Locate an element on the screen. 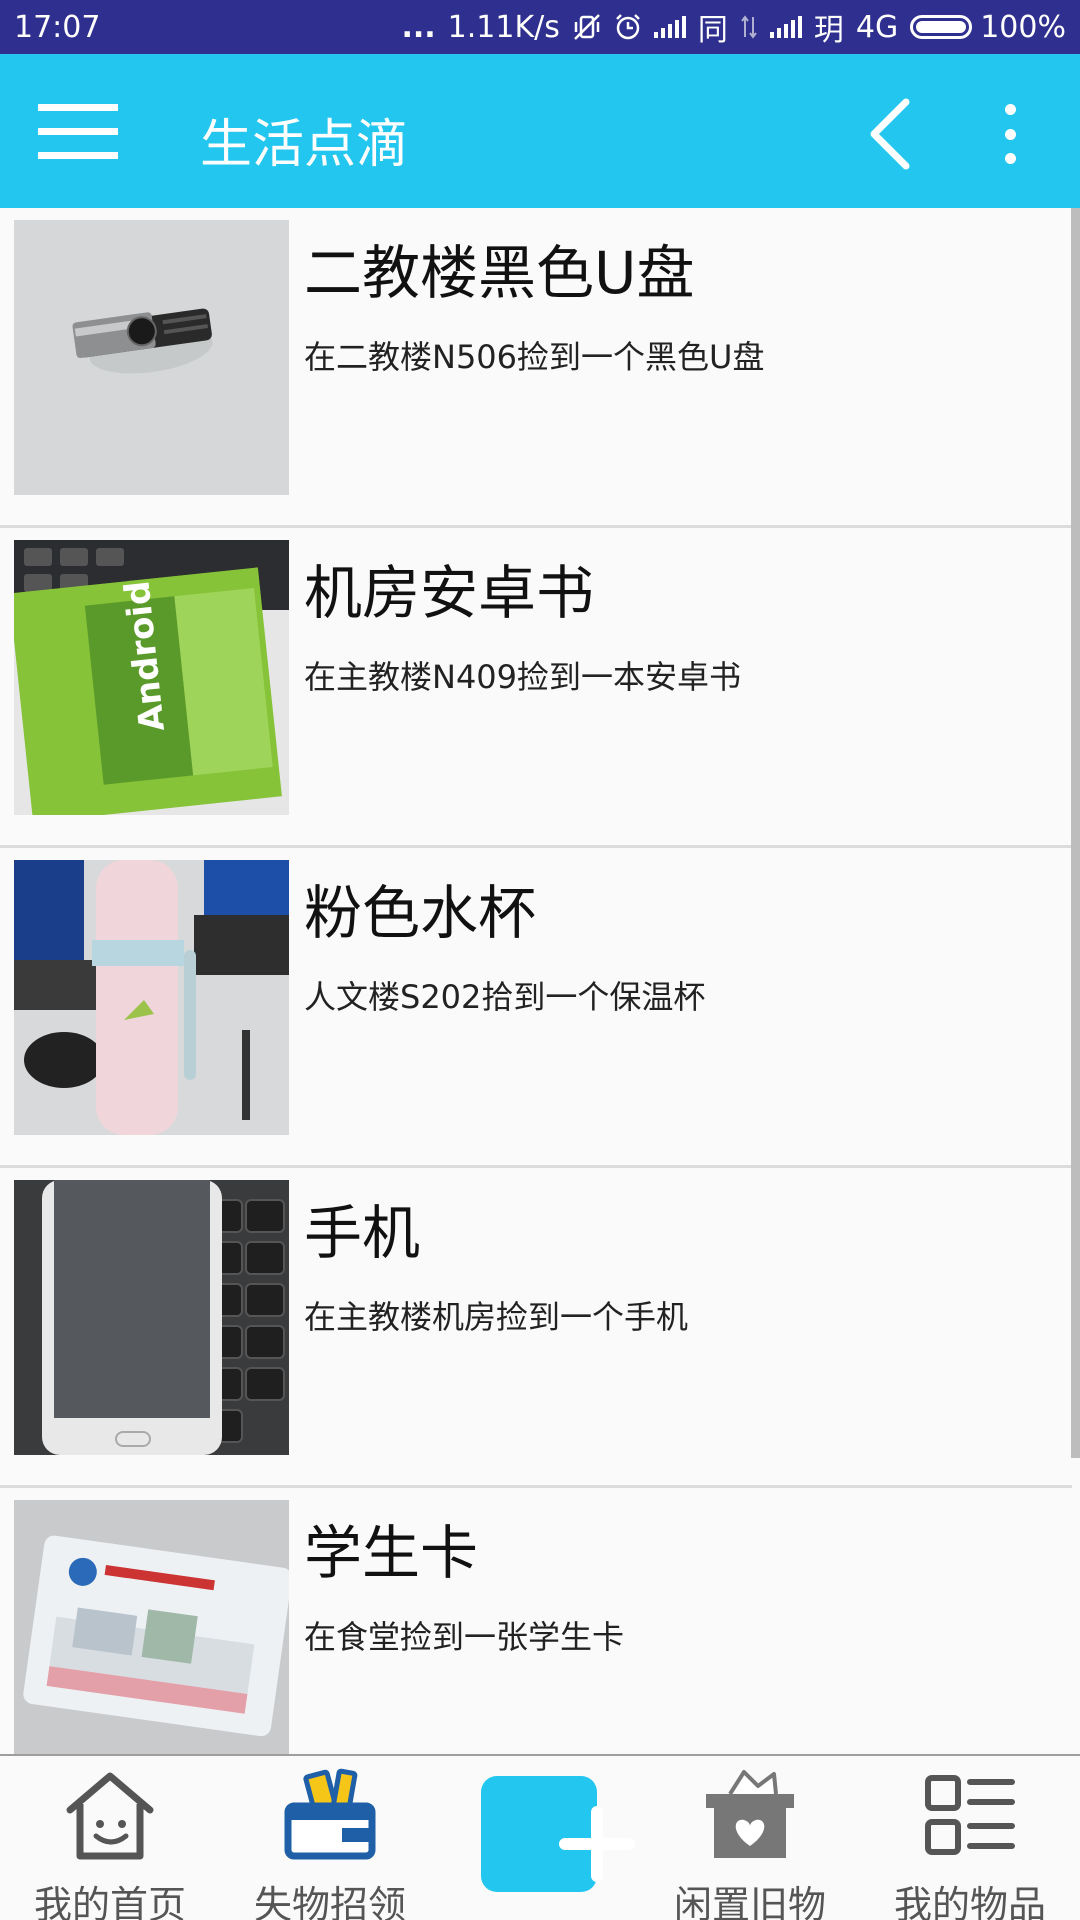 Image resolution: width=1080 pixels, height=1920 pixels. item-title: 机房安卓书 is located at coordinates (449, 593).